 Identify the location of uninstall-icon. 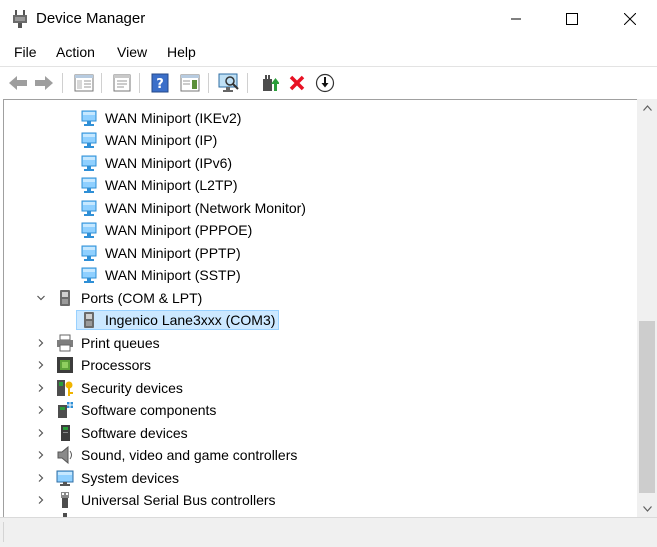
(297, 83).